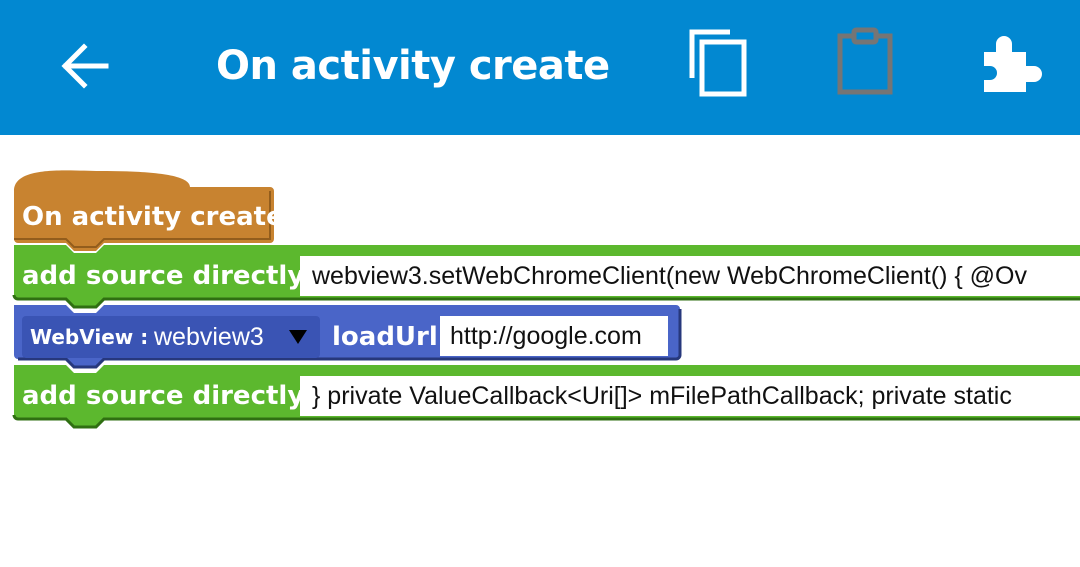 Image resolution: width=1080 pixels, height=567 pixels. Describe the element at coordinates (163, 276) in the screenshot. I see `add-source-label-1: add source directly` at that location.